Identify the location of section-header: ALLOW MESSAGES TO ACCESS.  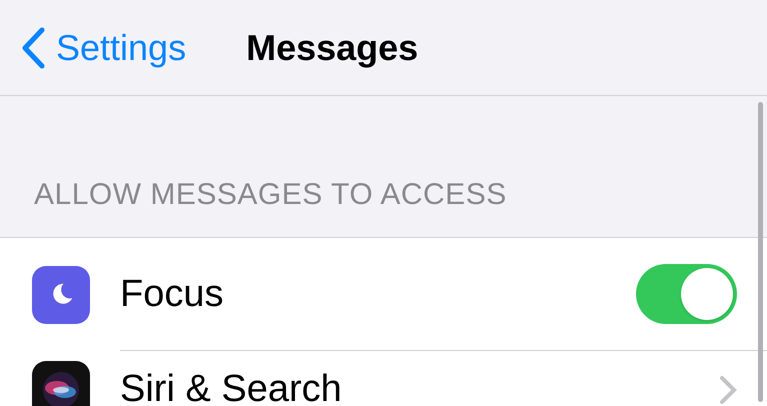
(270, 195).